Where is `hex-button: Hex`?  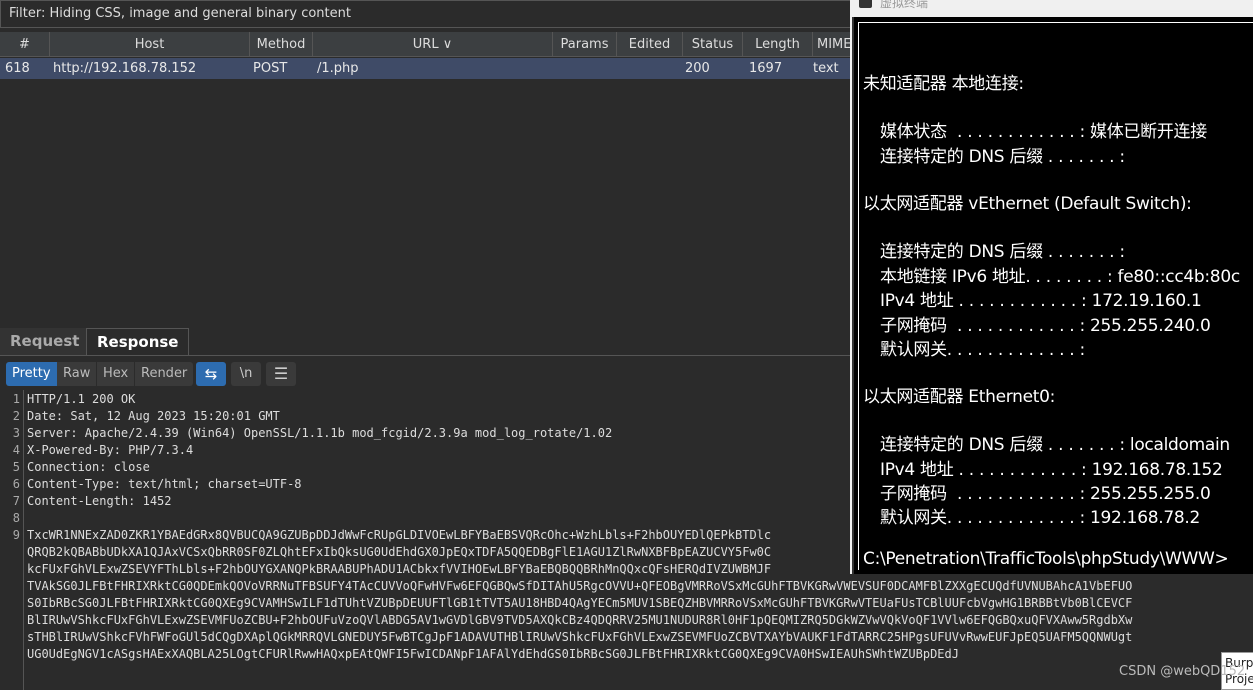 hex-button: Hex is located at coordinates (116, 374).